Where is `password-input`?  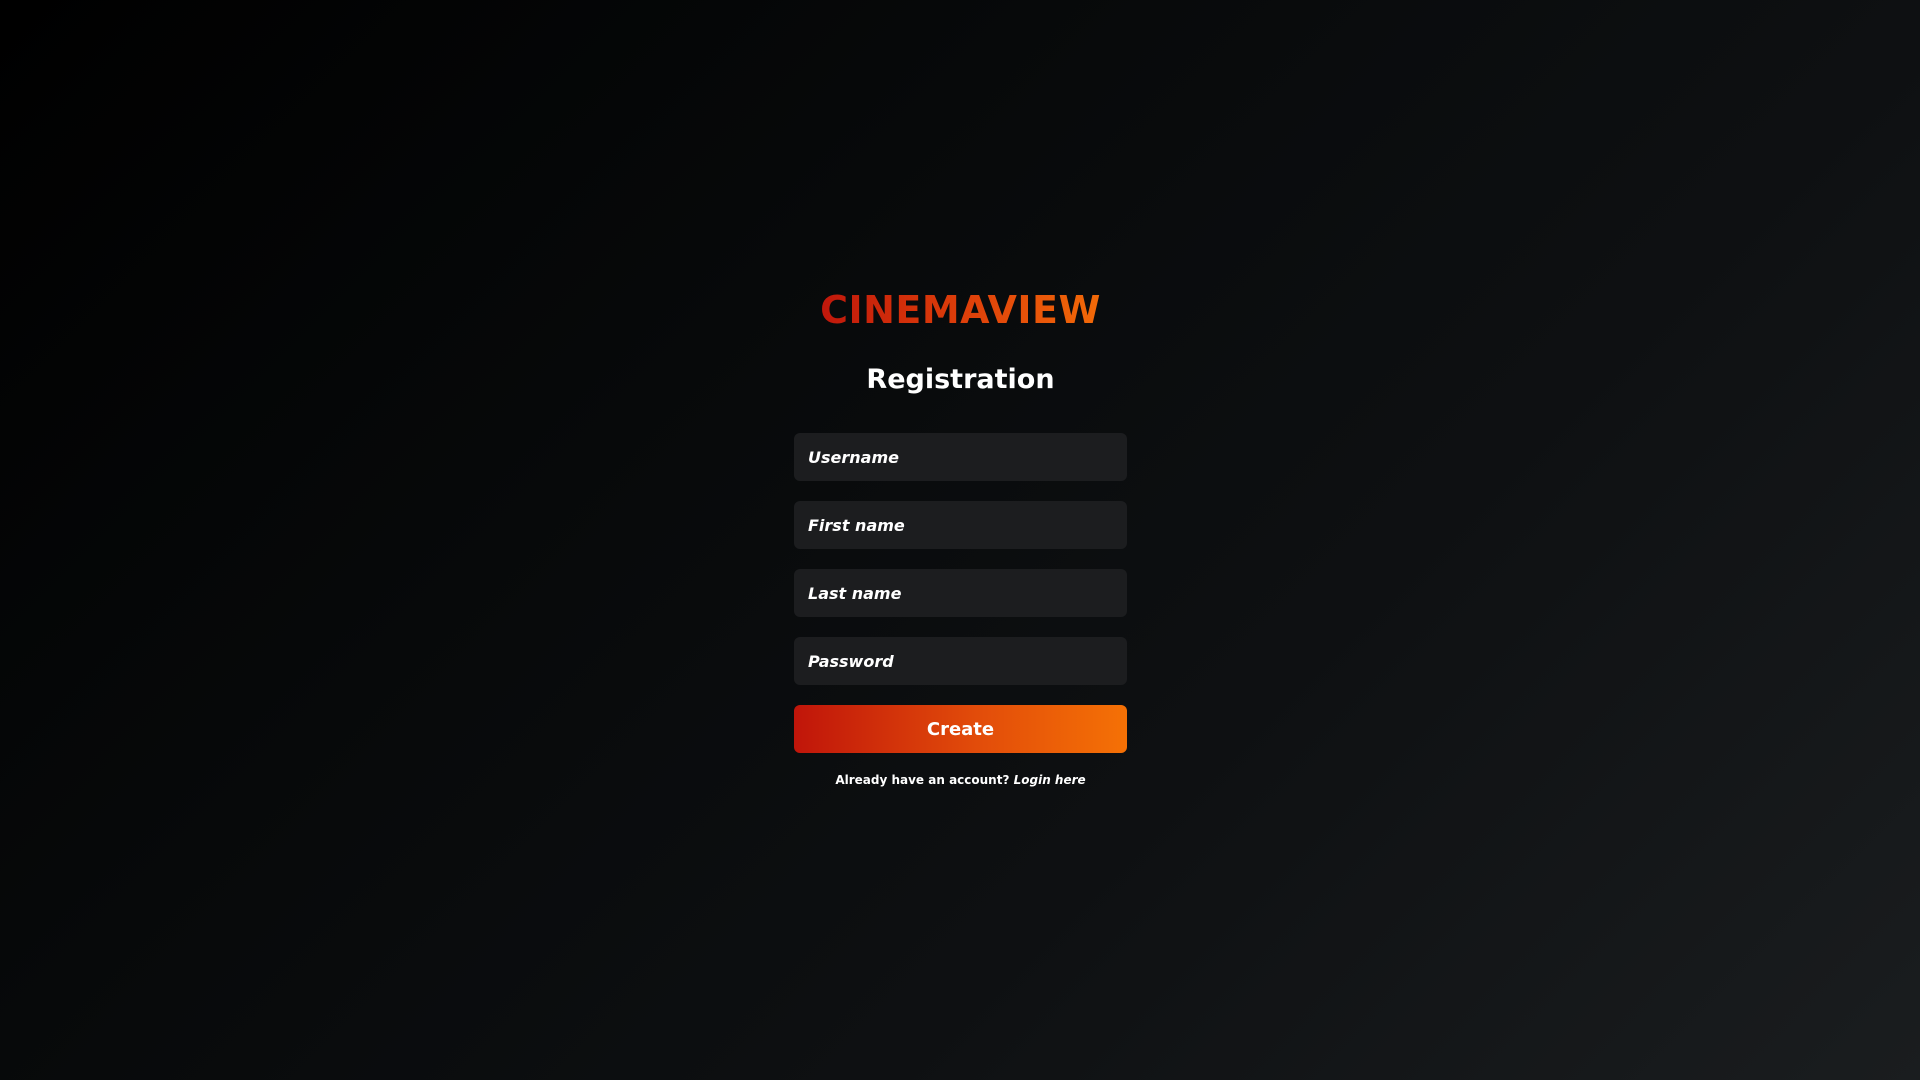
password-input is located at coordinates (960, 661).